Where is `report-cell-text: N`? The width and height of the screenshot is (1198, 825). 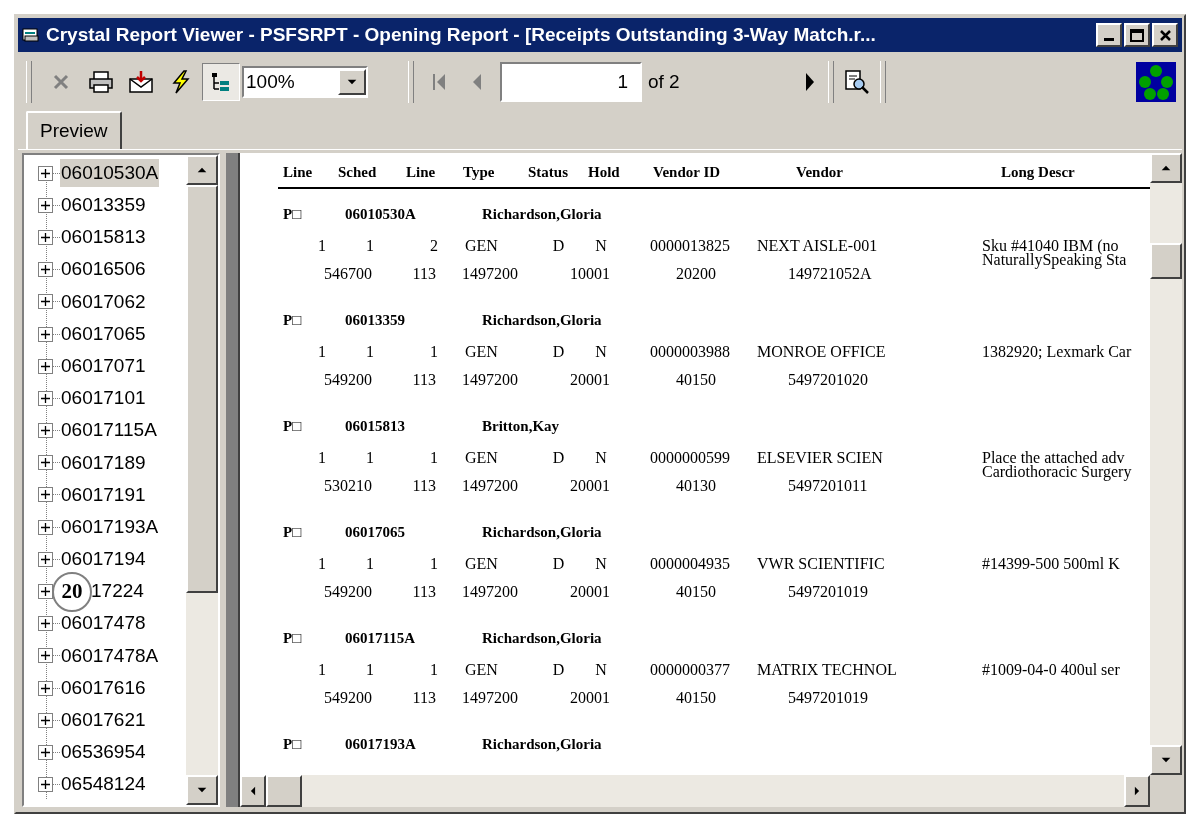 report-cell-text: N is located at coordinates (601, 458).